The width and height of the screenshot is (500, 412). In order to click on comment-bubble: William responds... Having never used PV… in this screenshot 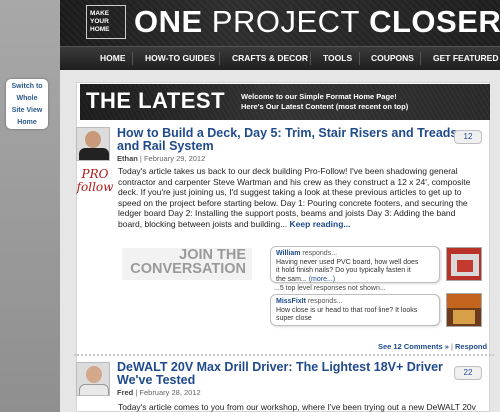, I will do `click(355, 264)`.